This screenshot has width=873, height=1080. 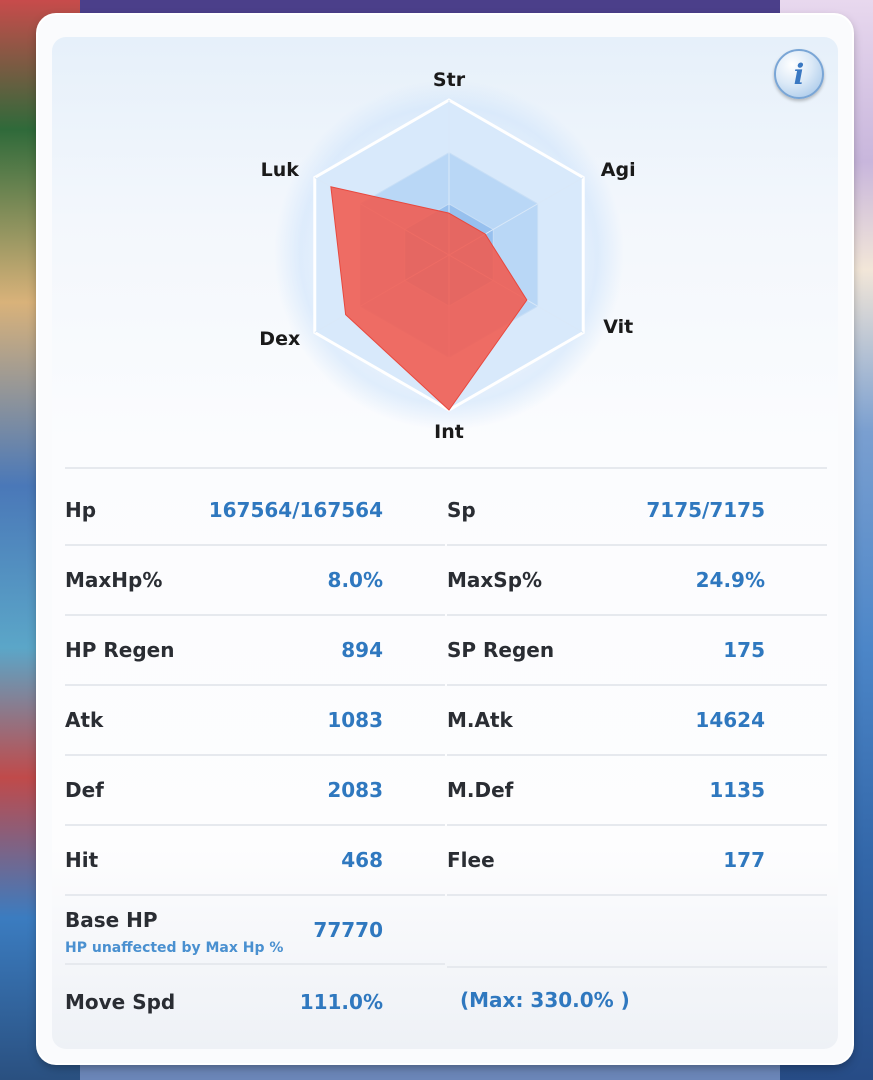 I want to click on stat-value: 2083, so click(x=355, y=790).